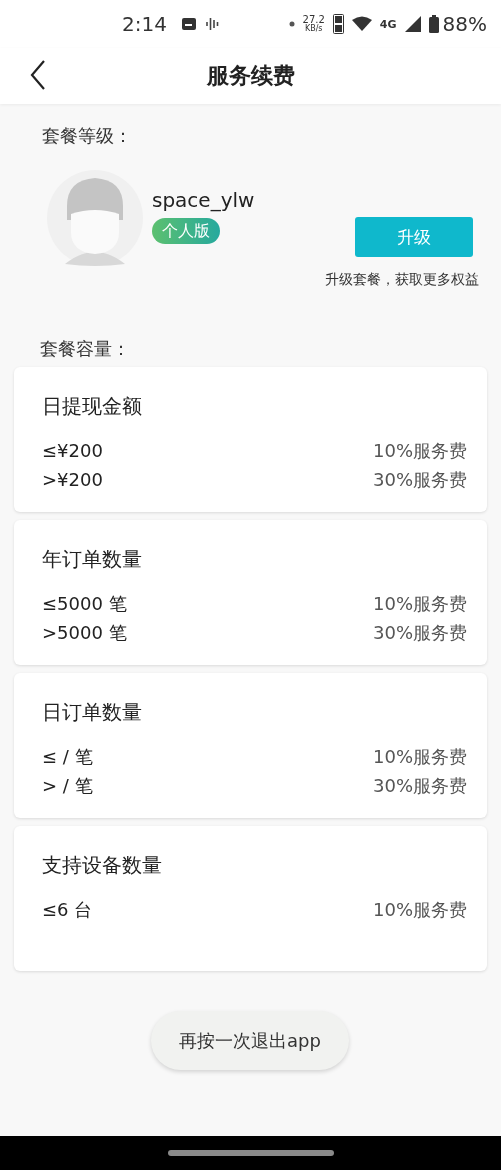 Image resolution: width=501 pixels, height=1170 pixels. I want to click on page-title: 服务续费, so click(250, 76).